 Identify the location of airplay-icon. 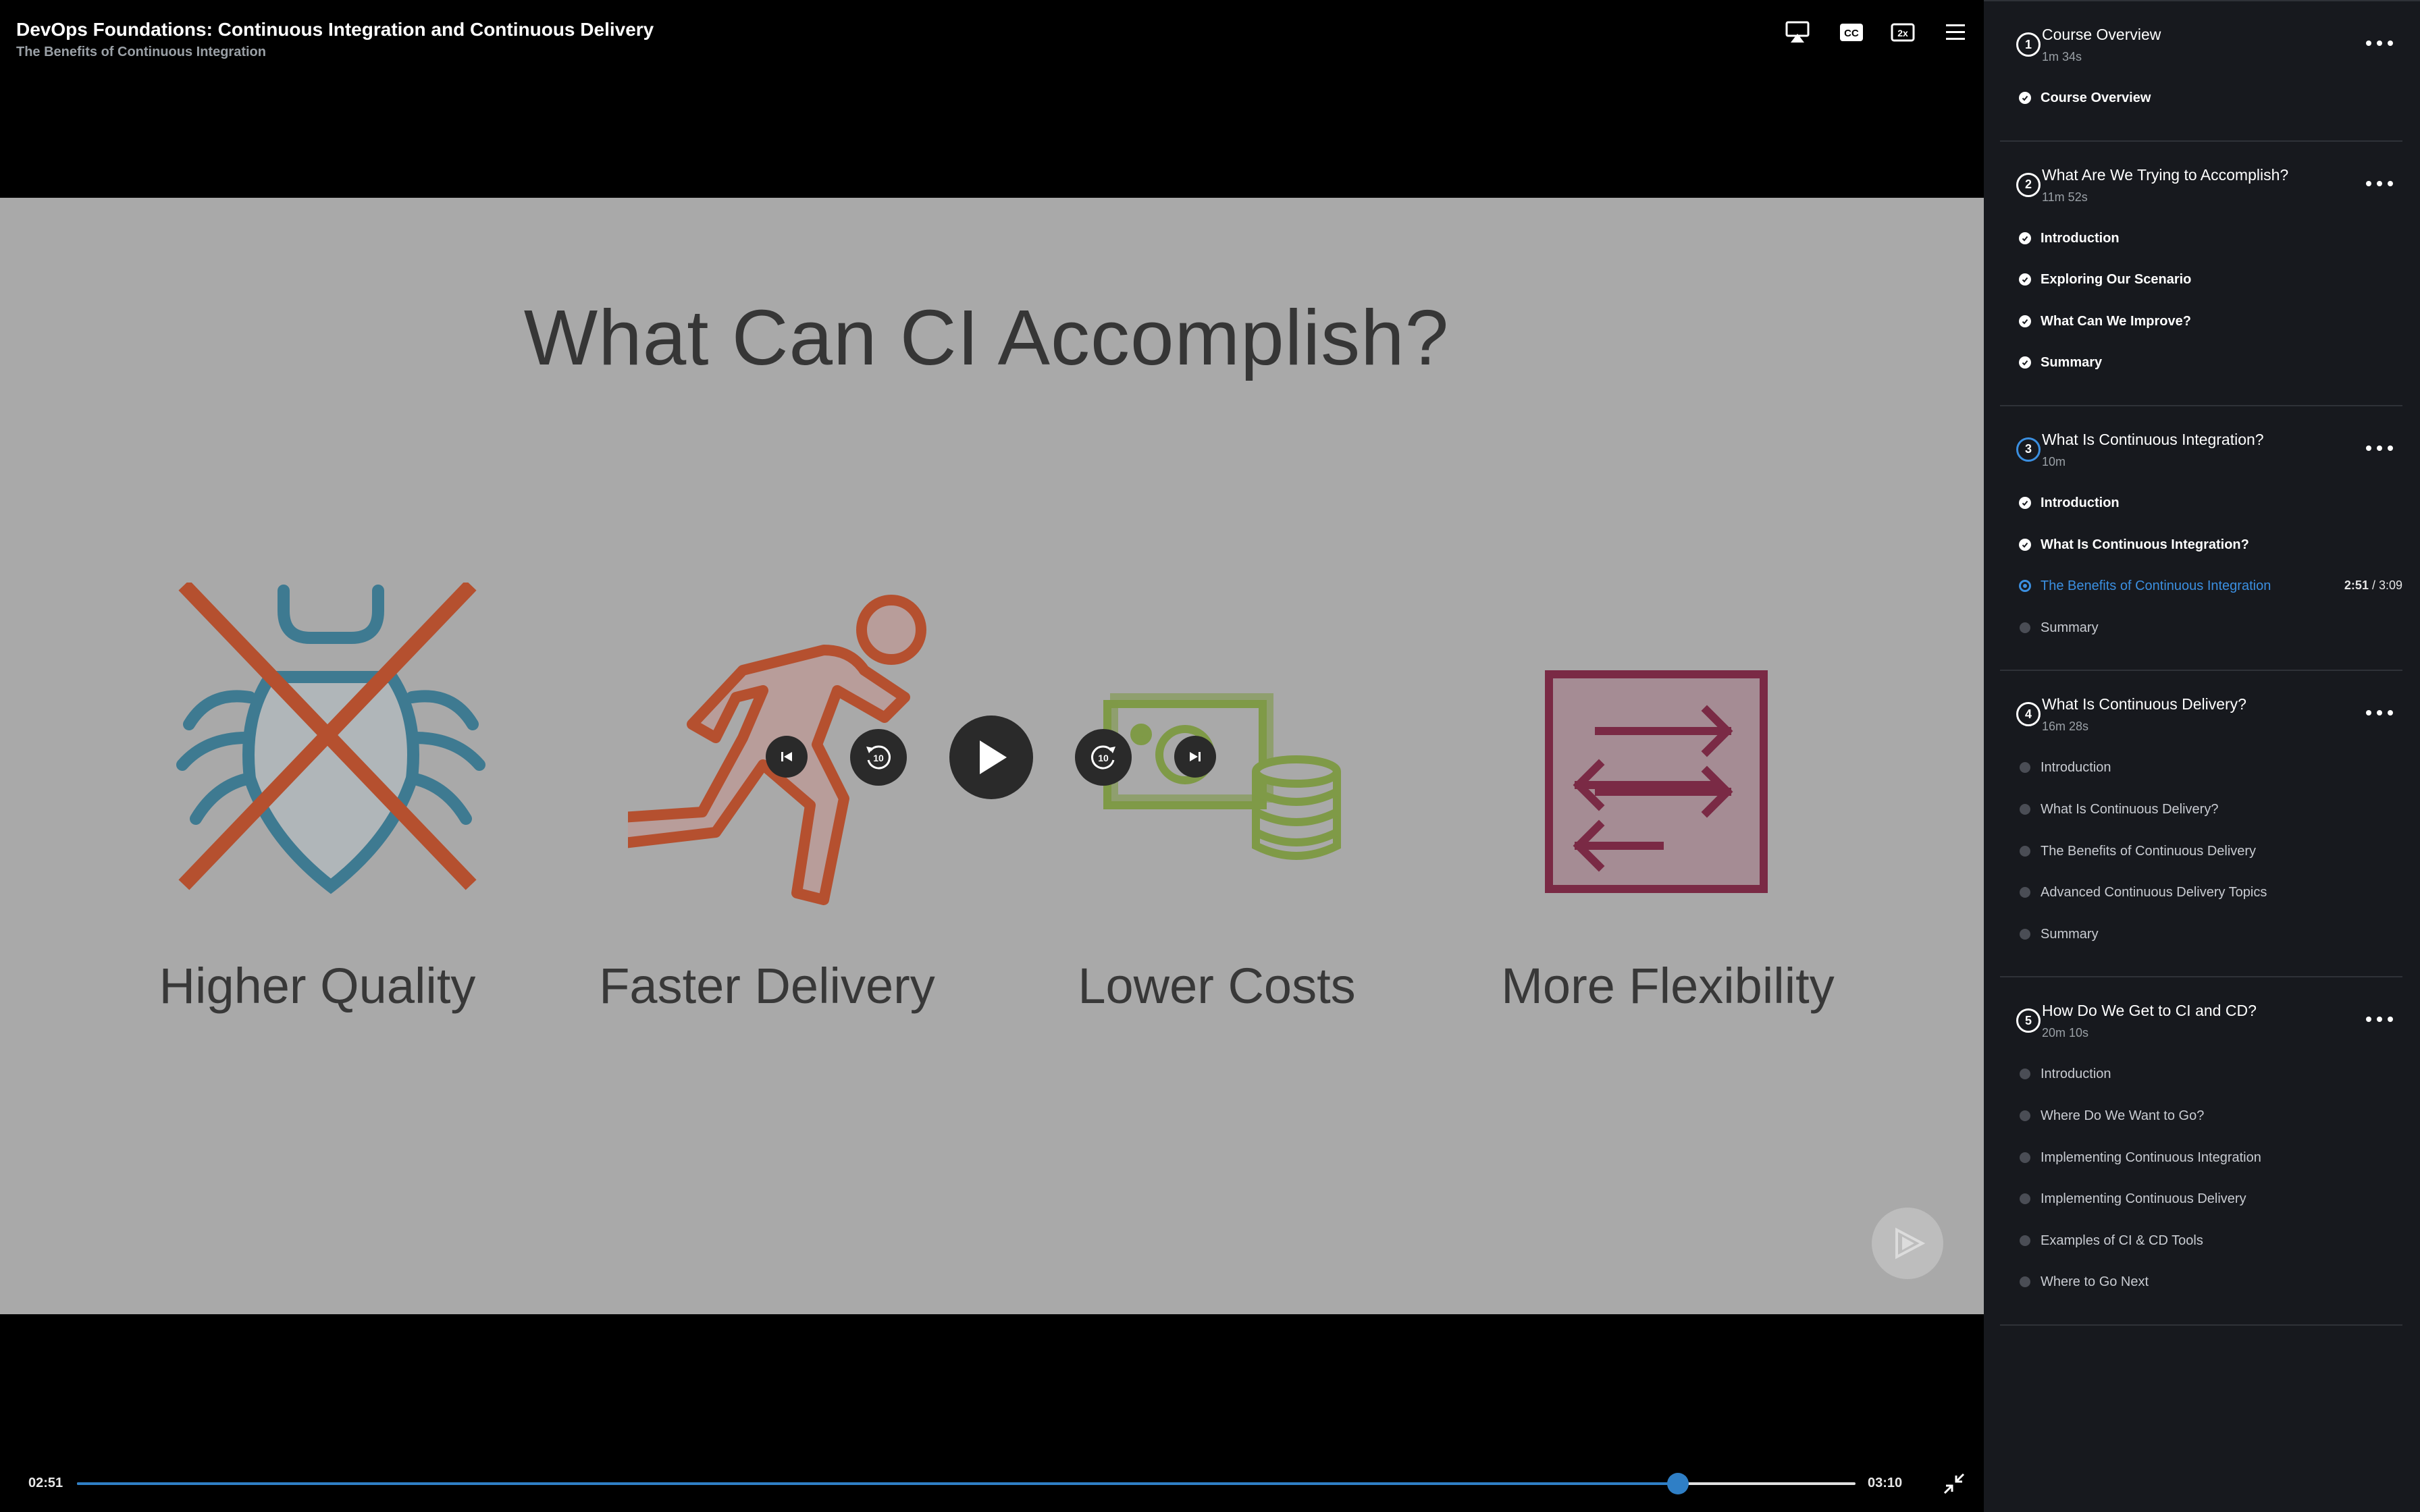
(1797, 32).